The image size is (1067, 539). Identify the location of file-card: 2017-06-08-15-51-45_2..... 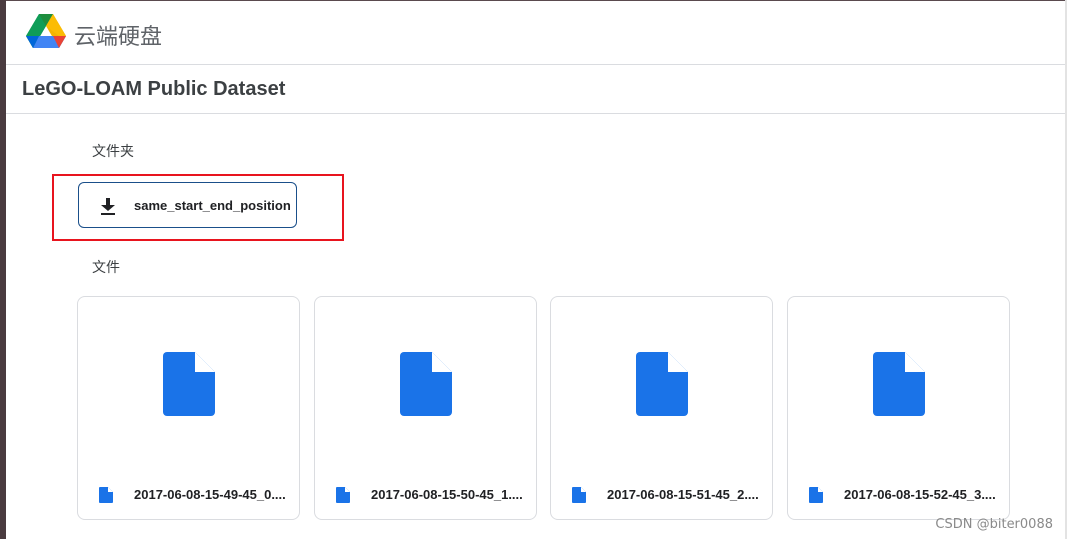
(661, 408).